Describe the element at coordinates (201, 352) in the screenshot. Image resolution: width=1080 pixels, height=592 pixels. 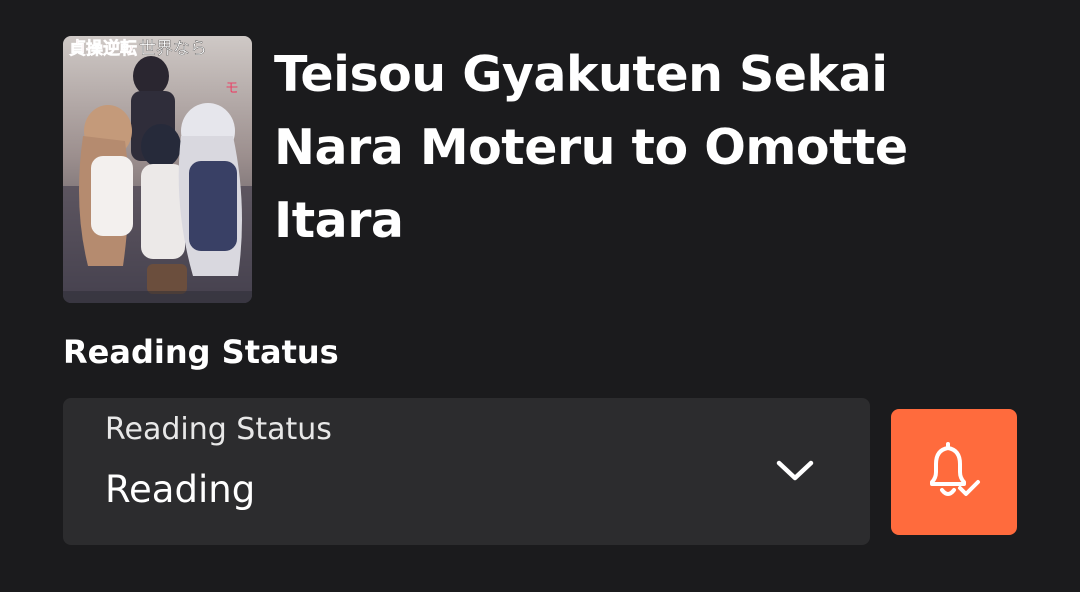
I see `reading-status-heading: Reading Status` at that location.